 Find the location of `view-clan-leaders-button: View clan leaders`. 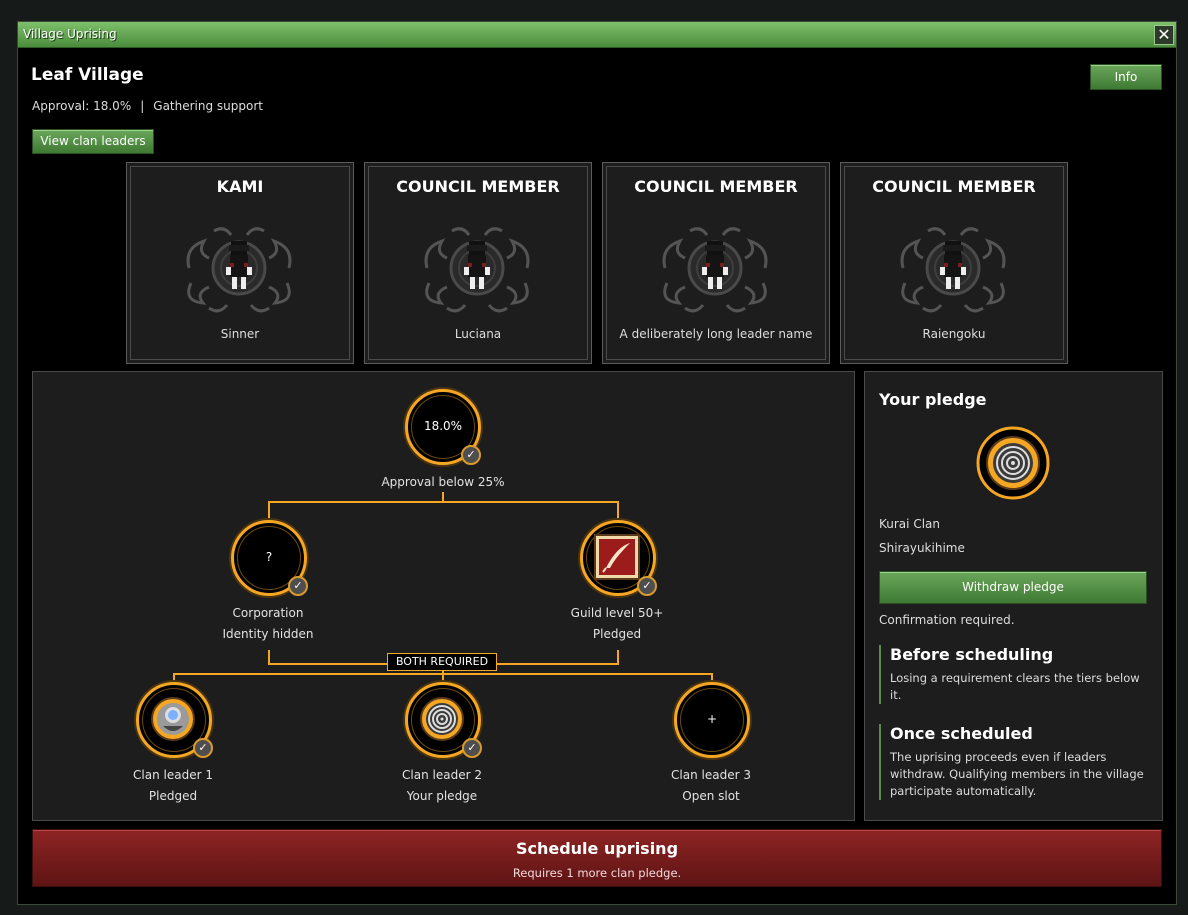

view-clan-leaders-button: View clan leaders is located at coordinates (93, 141).